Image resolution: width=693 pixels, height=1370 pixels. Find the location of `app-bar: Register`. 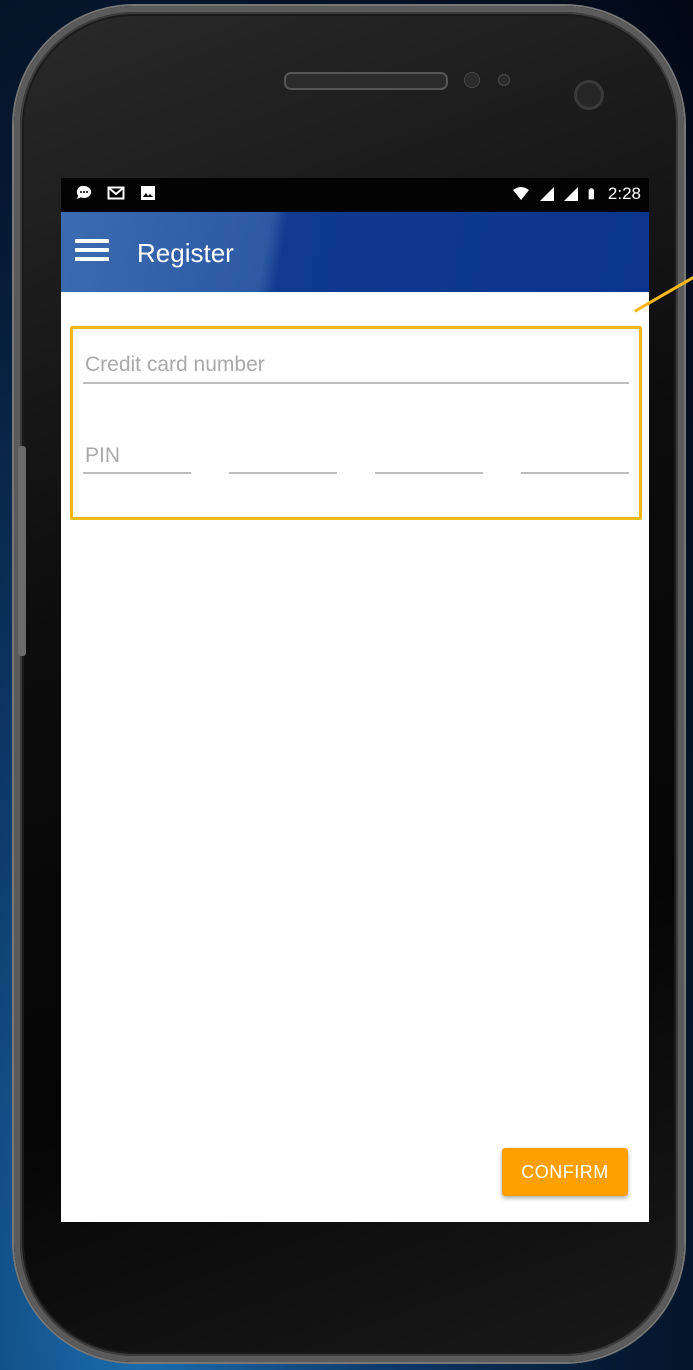

app-bar: Register is located at coordinates (355, 252).